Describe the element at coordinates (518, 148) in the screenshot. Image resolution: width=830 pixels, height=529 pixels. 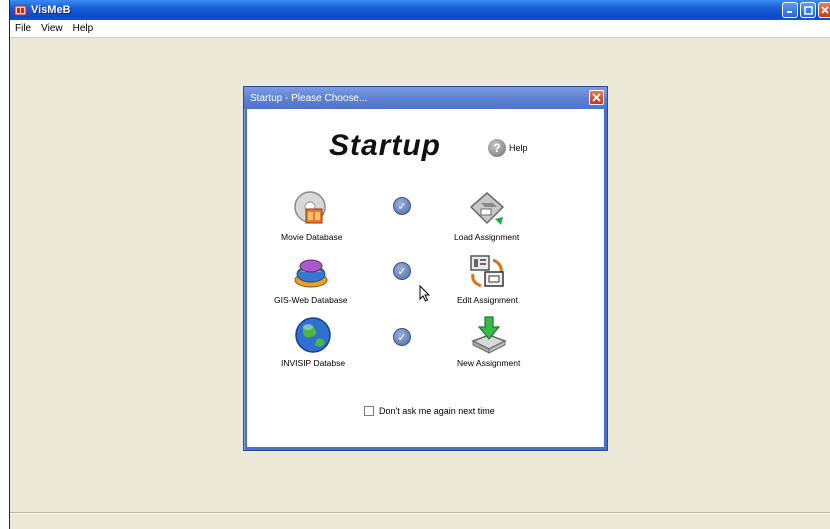
I see `help-label: Help` at that location.